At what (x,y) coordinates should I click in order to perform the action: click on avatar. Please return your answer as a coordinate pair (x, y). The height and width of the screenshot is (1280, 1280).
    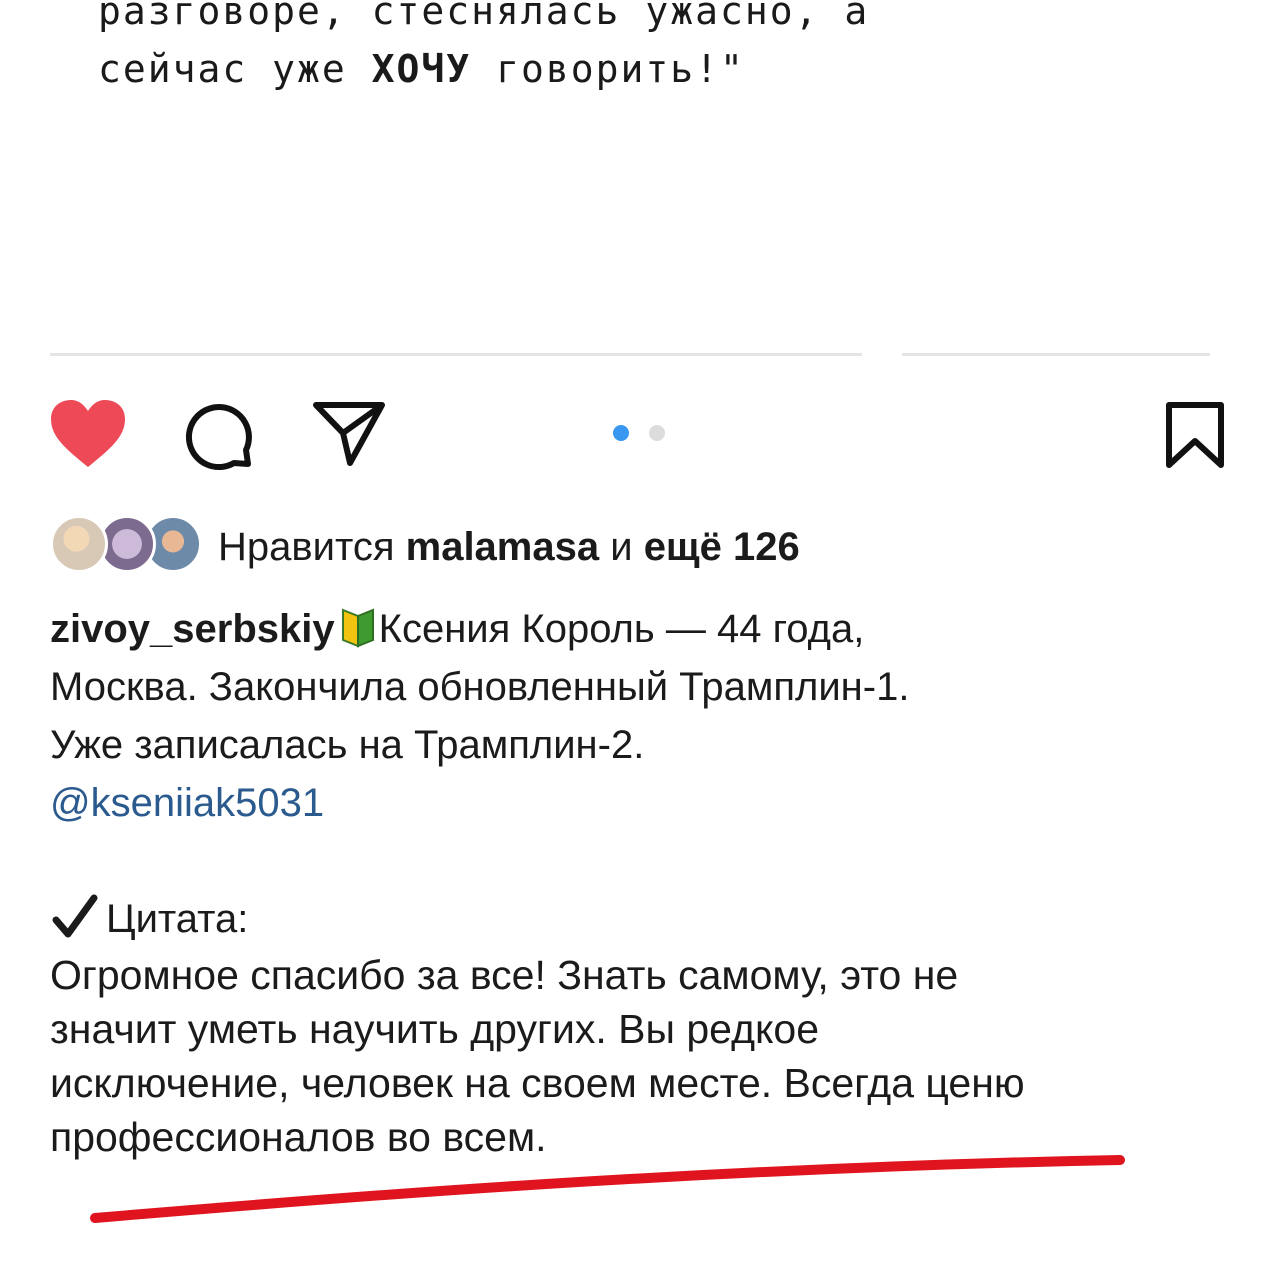
    Looking at the image, I should click on (79, 544).